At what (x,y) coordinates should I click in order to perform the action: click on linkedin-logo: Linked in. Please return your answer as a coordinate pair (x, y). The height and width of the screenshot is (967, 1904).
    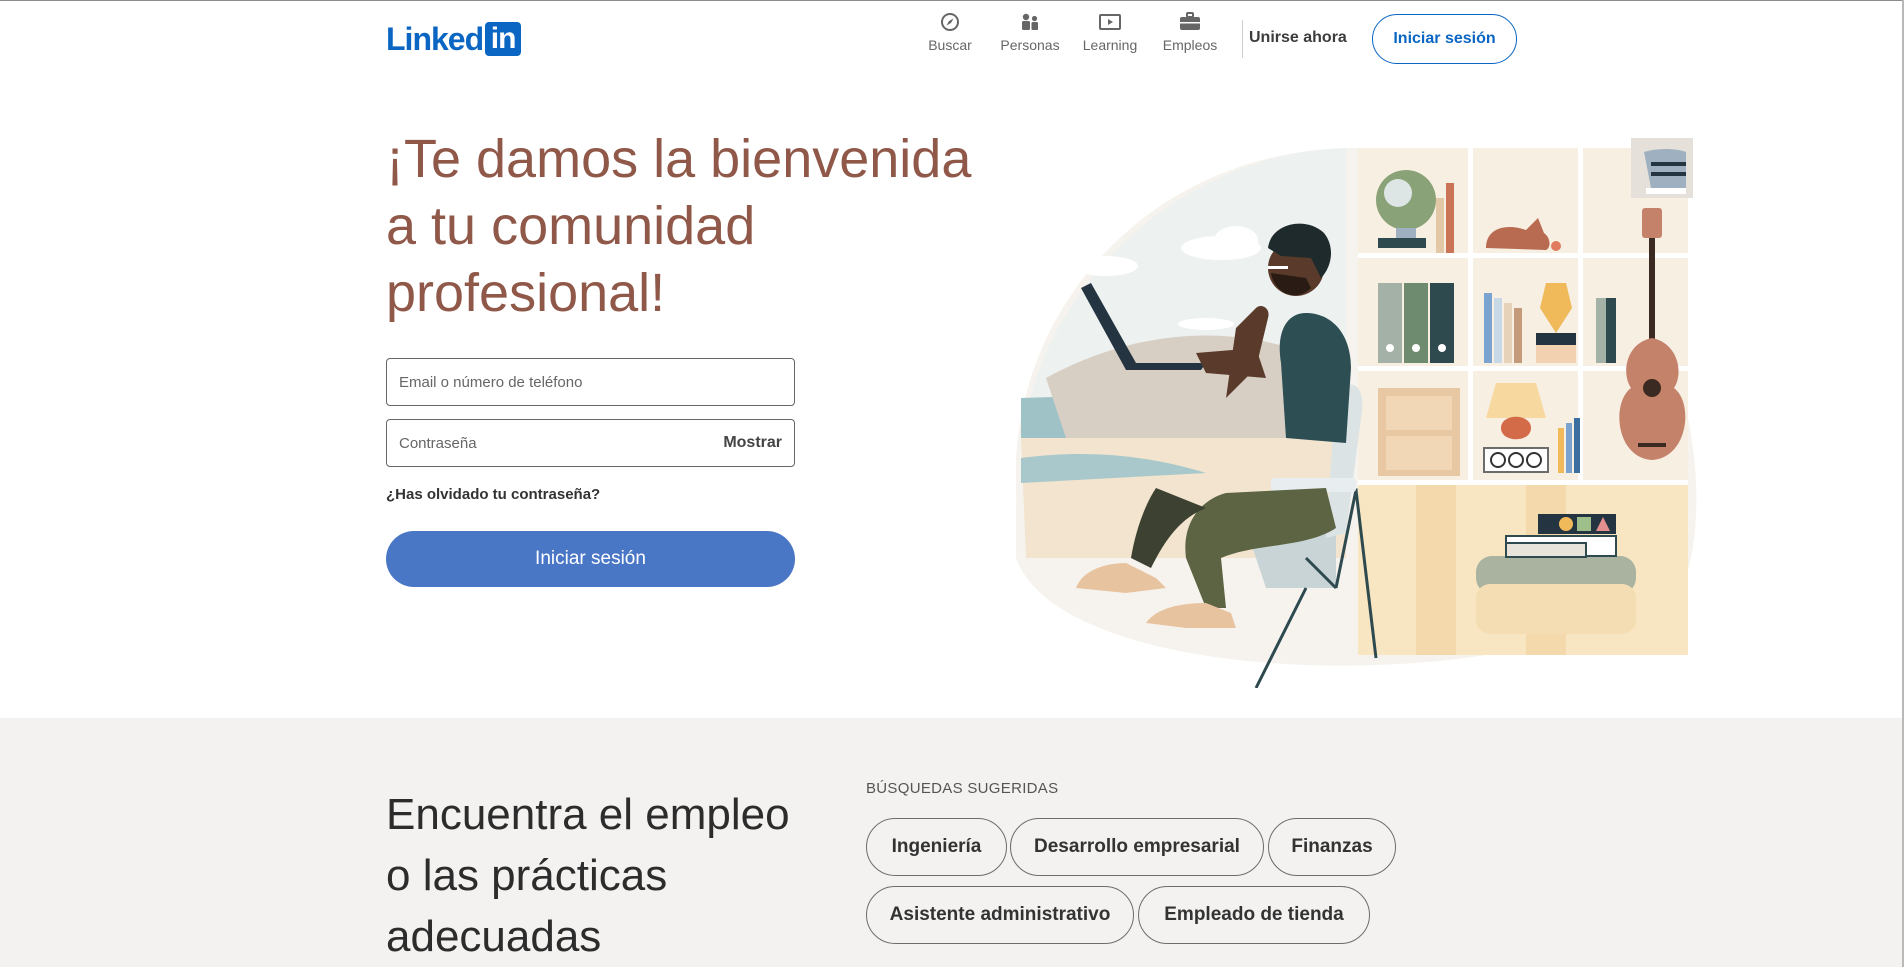
    Looking at the image, I should click on (454, 39).